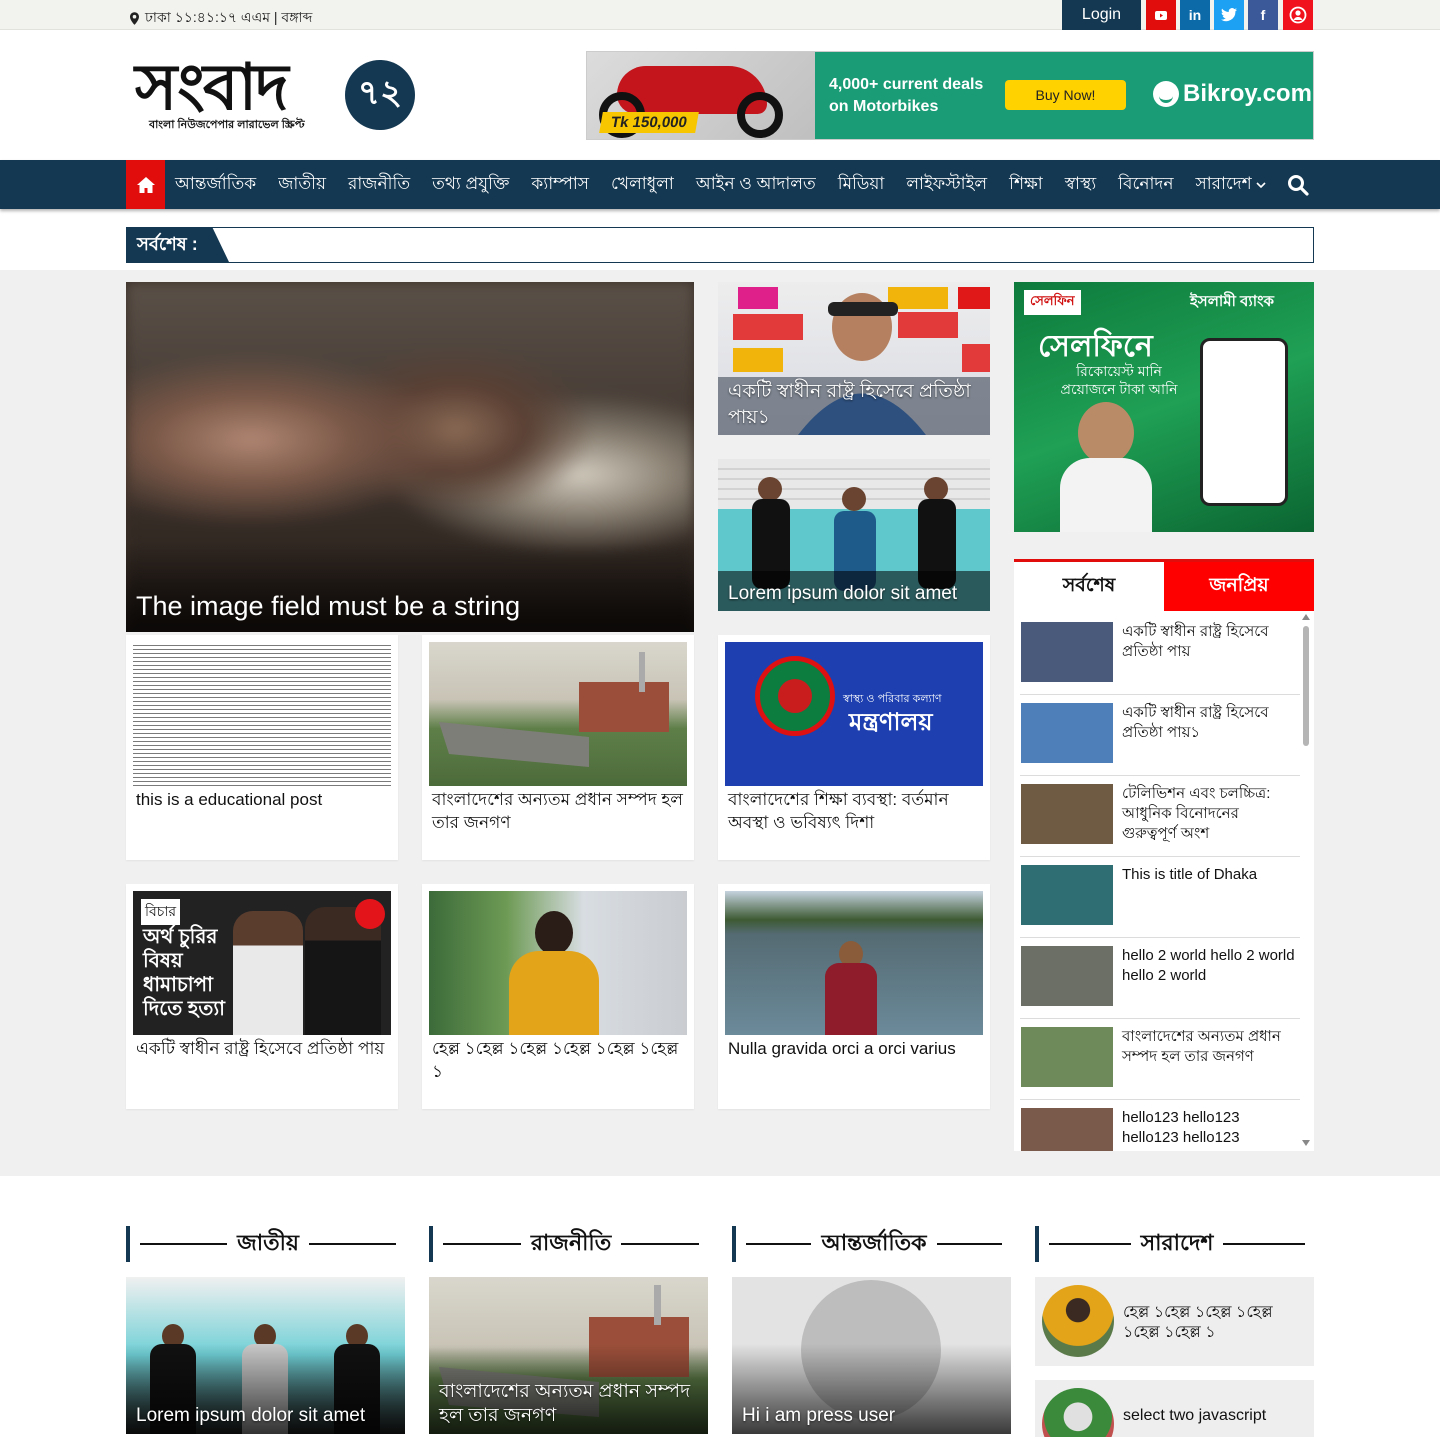  I want to click on nav-item: লাইফস্টাইল, so click(946, 185).